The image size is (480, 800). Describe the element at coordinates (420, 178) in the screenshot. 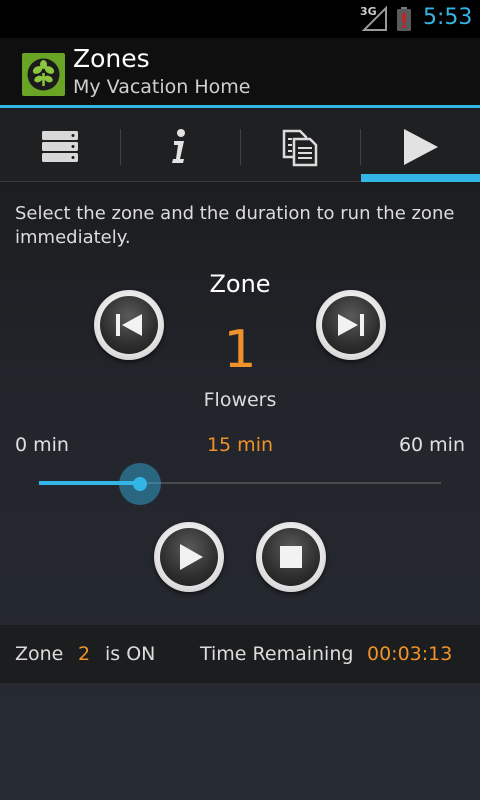

I see `tab-selected-indicator` at that location.